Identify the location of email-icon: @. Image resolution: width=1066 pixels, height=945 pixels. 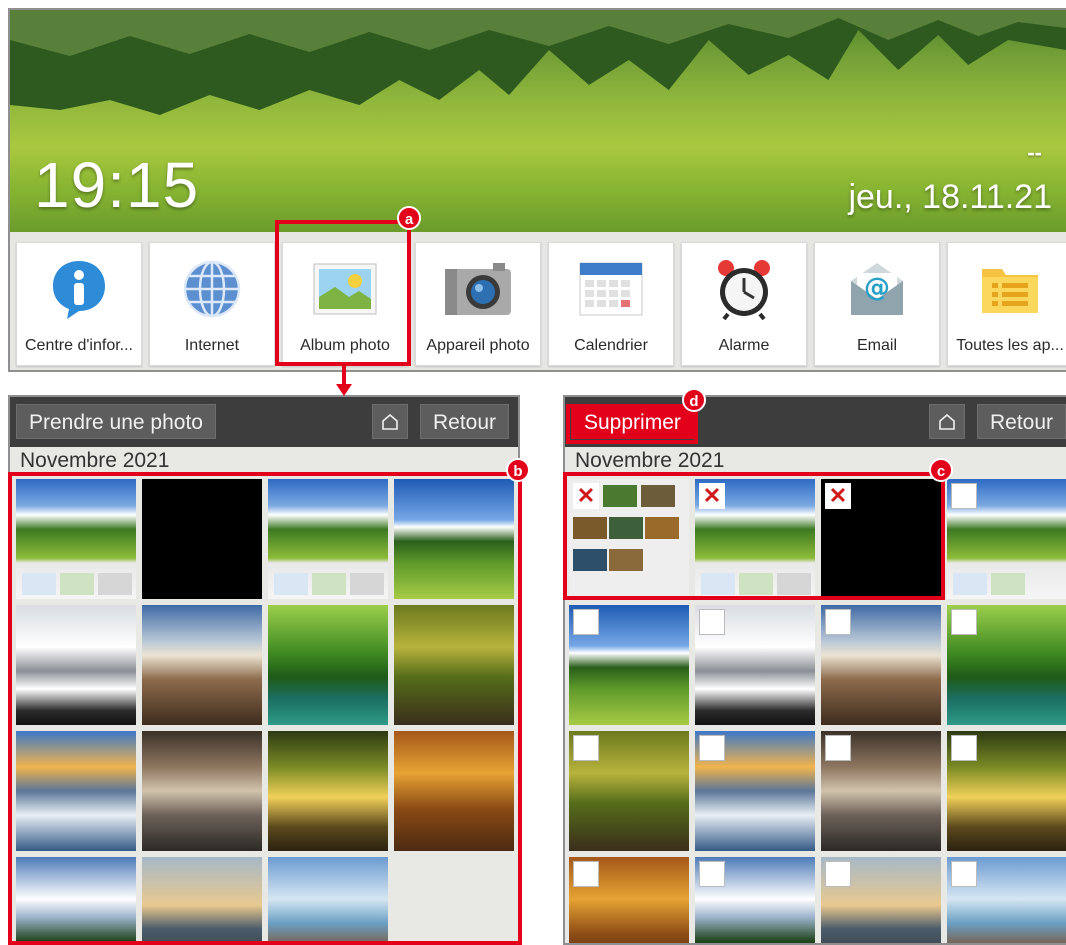
(877, 289).